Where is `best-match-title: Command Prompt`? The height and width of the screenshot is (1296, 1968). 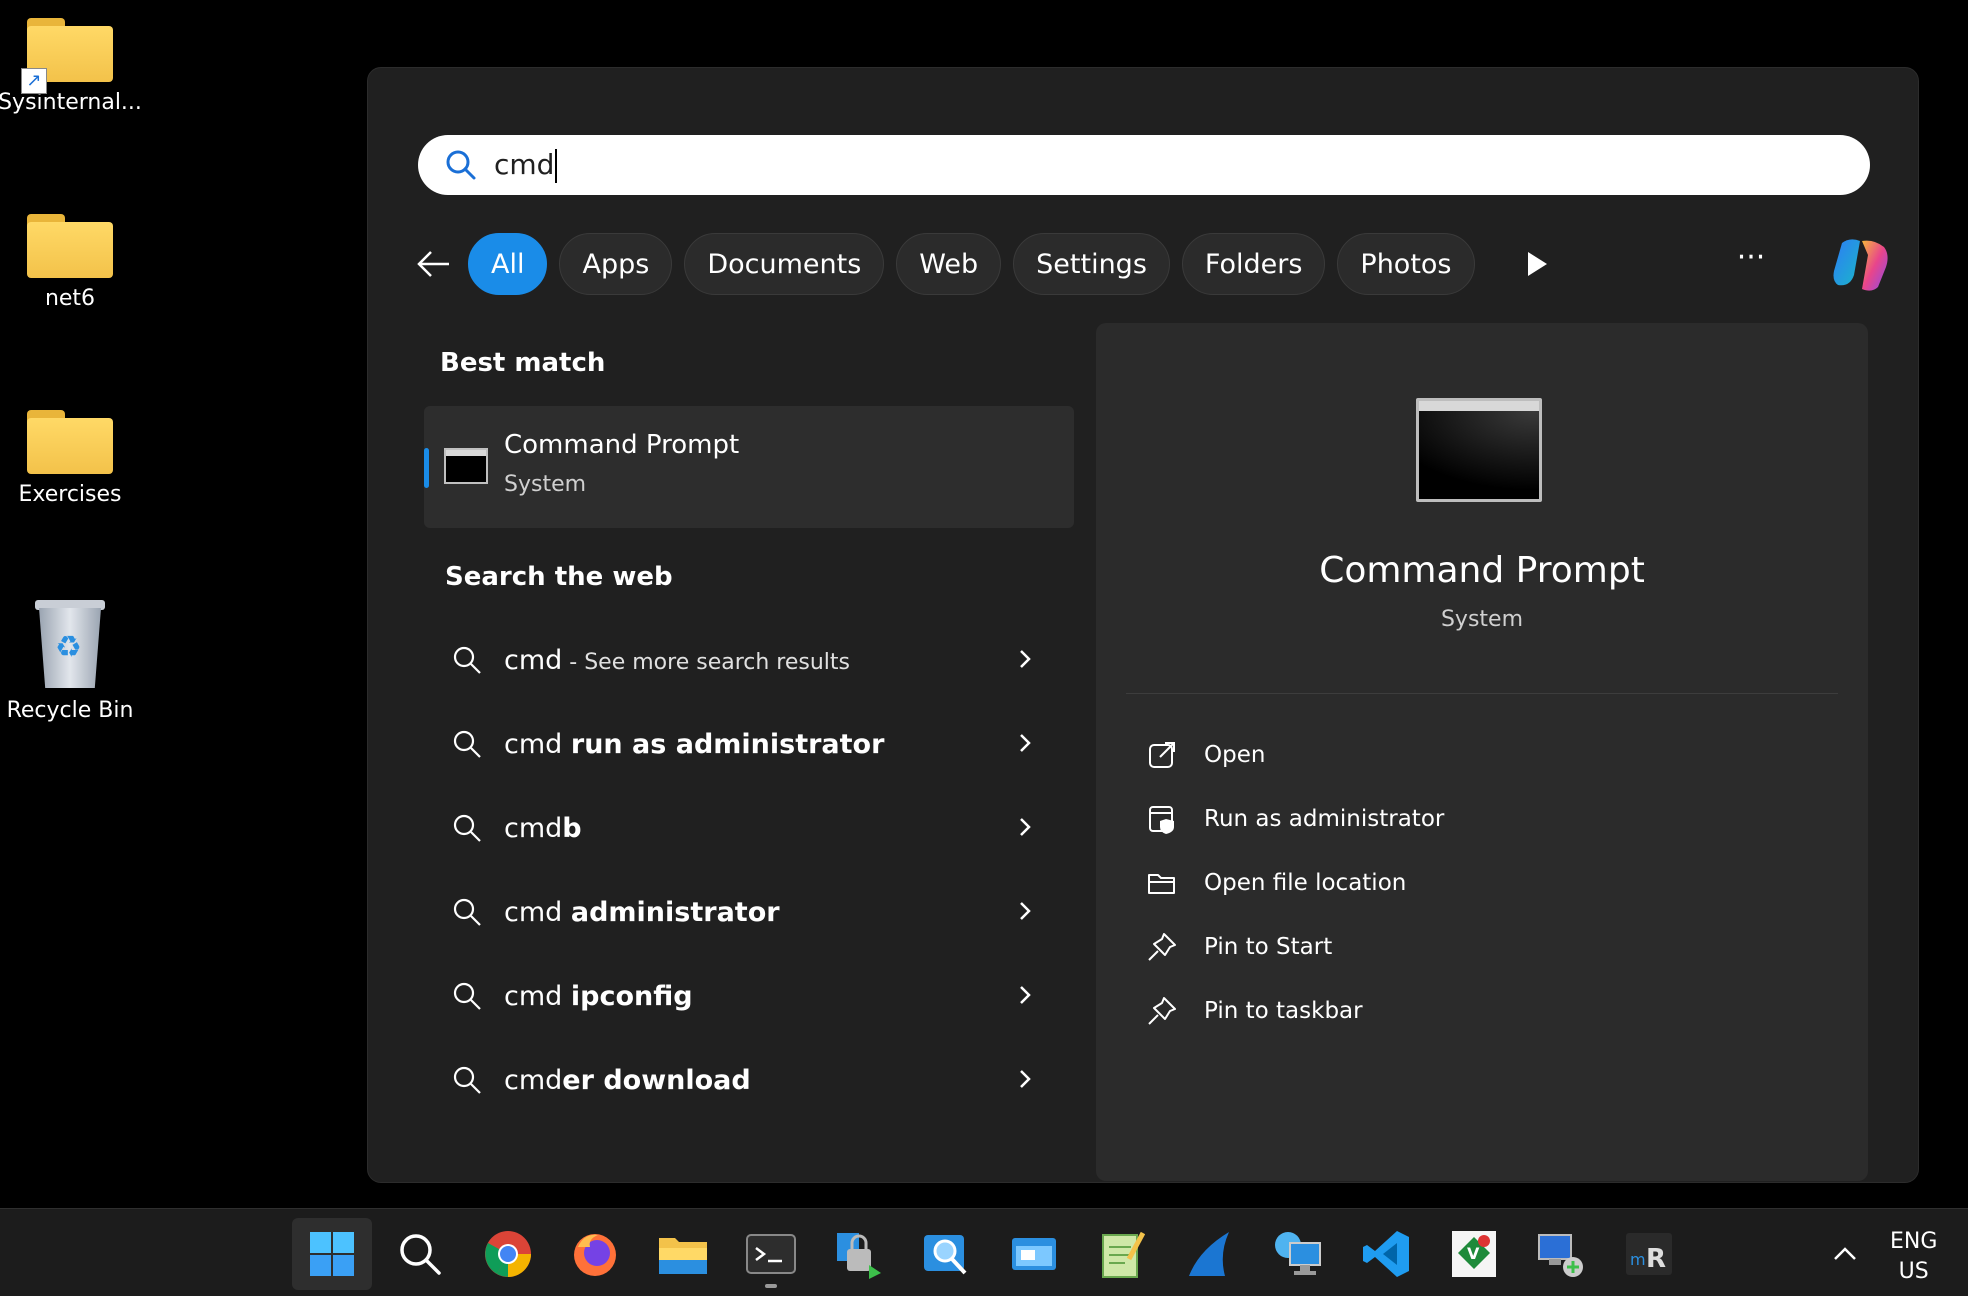 best-match-title: Command Prompt is located at coordinates (622, 445).